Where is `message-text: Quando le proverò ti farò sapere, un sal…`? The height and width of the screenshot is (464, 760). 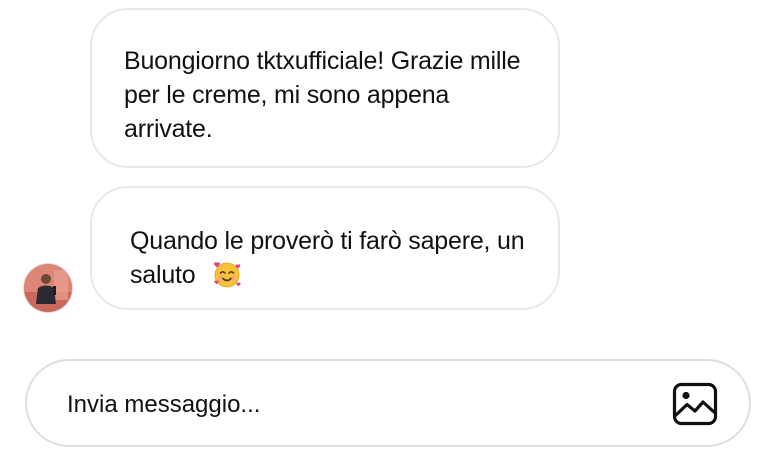 message-text: Quando le proverò ti farò sapere, un sal… is located at coordinates (329, 258).